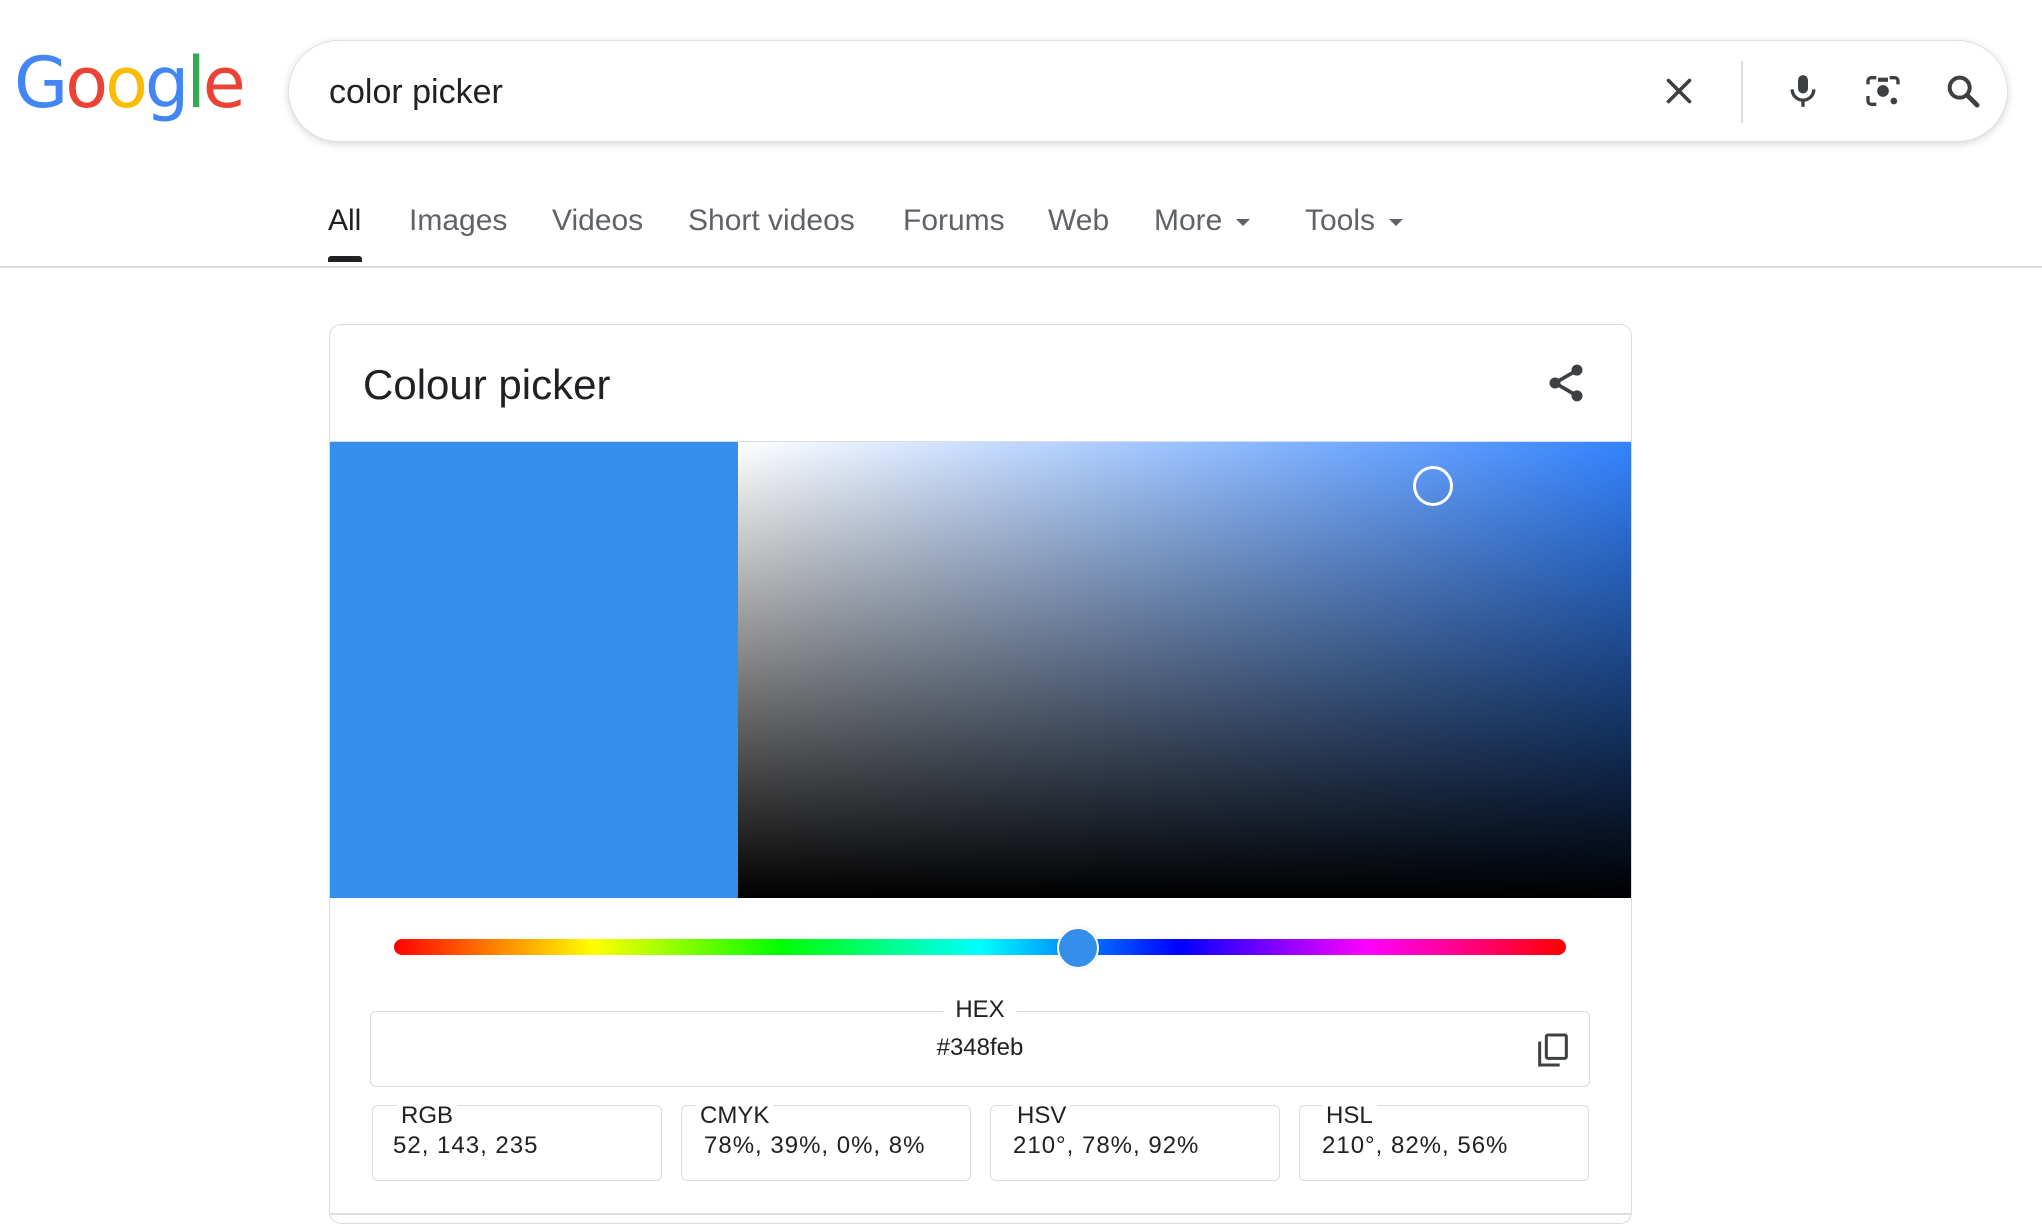 The height and width of the screenshot is (1224, 2042). Describe the element at coordinates (1742, 92) in the screenshot. I see `search-box-divider` at that location.